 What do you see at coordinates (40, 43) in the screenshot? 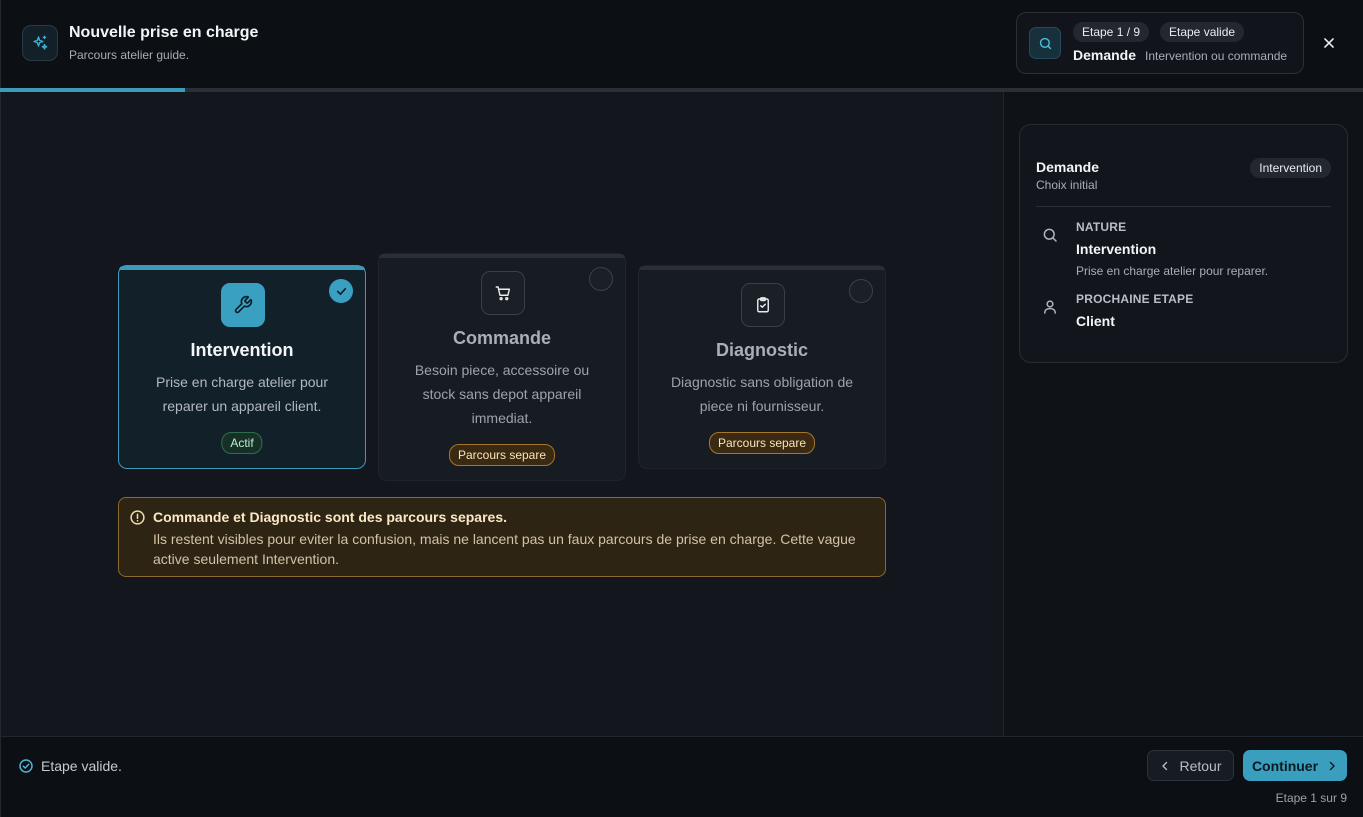
I see `sparkles-icon` at bounding box center [40, 43].